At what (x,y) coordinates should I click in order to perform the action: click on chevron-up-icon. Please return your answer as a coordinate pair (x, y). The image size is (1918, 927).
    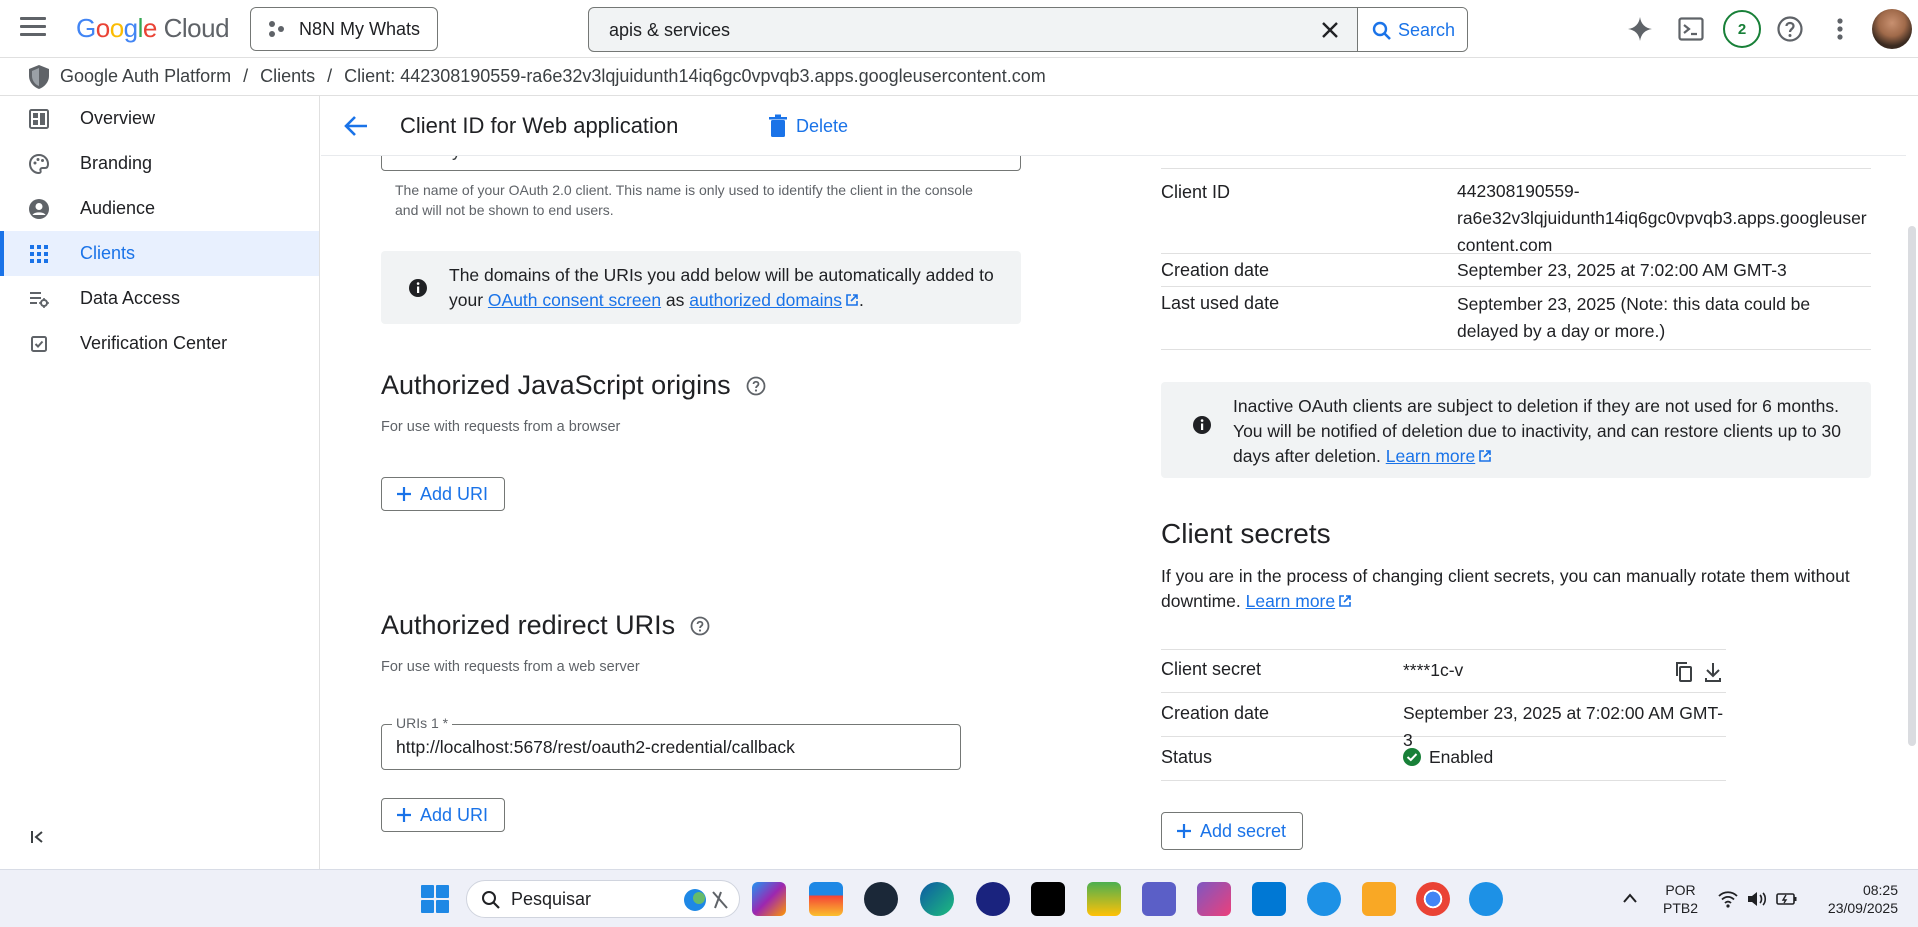
    Looking at the image, I should click on (1630, 898).